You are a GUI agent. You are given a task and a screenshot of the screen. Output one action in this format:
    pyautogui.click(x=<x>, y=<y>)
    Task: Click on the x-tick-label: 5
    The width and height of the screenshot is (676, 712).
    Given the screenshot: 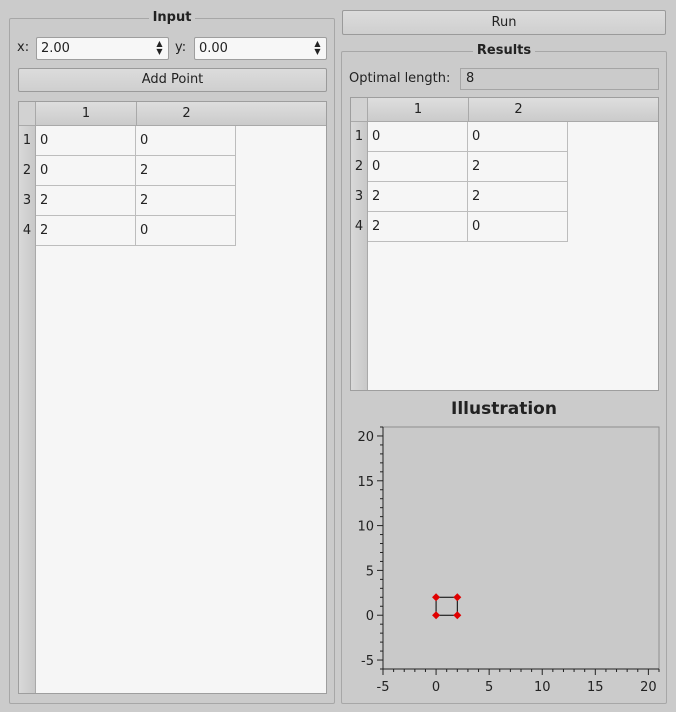 What is the action you would take?
    pyautogui.click(x=489, y=687)
    